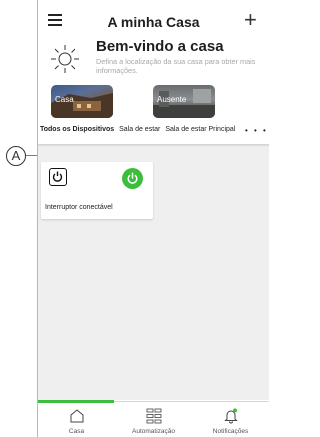  I want to click on more-tabs-icon: • • •, so click(256, 130).